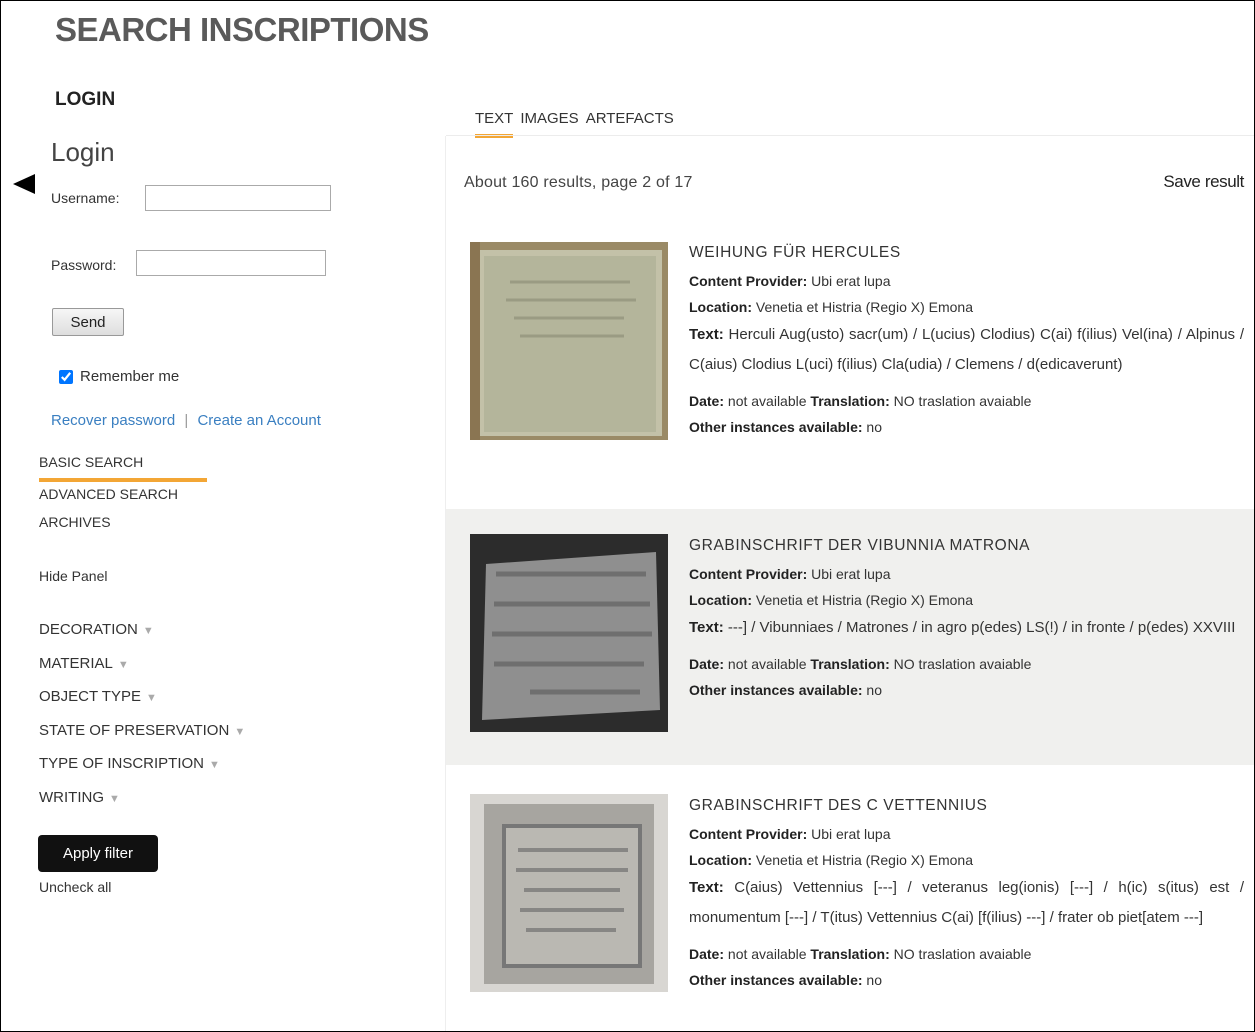 The height and width of the screenshot is (1032, 1255). I want to click on page-title: SEARCH INSCRIPTIONS, so click(242, 29).